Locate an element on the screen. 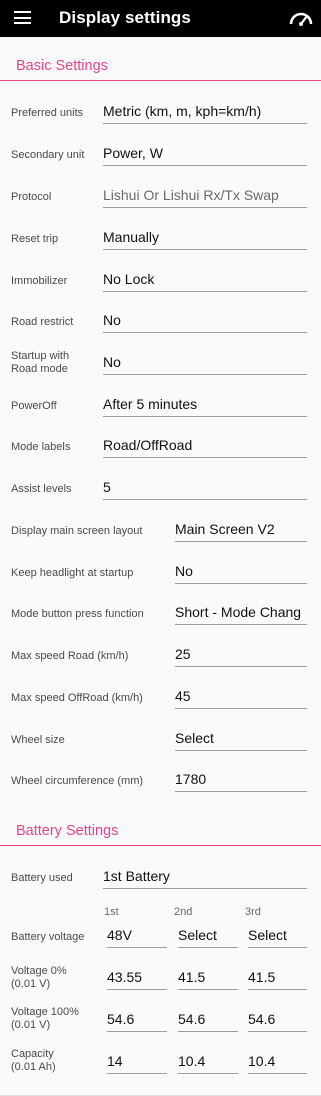 This screenshot has width=321, height=1096. capacity-label: Capacity (0.01 Ah) is located at coordinates (33, 1061).